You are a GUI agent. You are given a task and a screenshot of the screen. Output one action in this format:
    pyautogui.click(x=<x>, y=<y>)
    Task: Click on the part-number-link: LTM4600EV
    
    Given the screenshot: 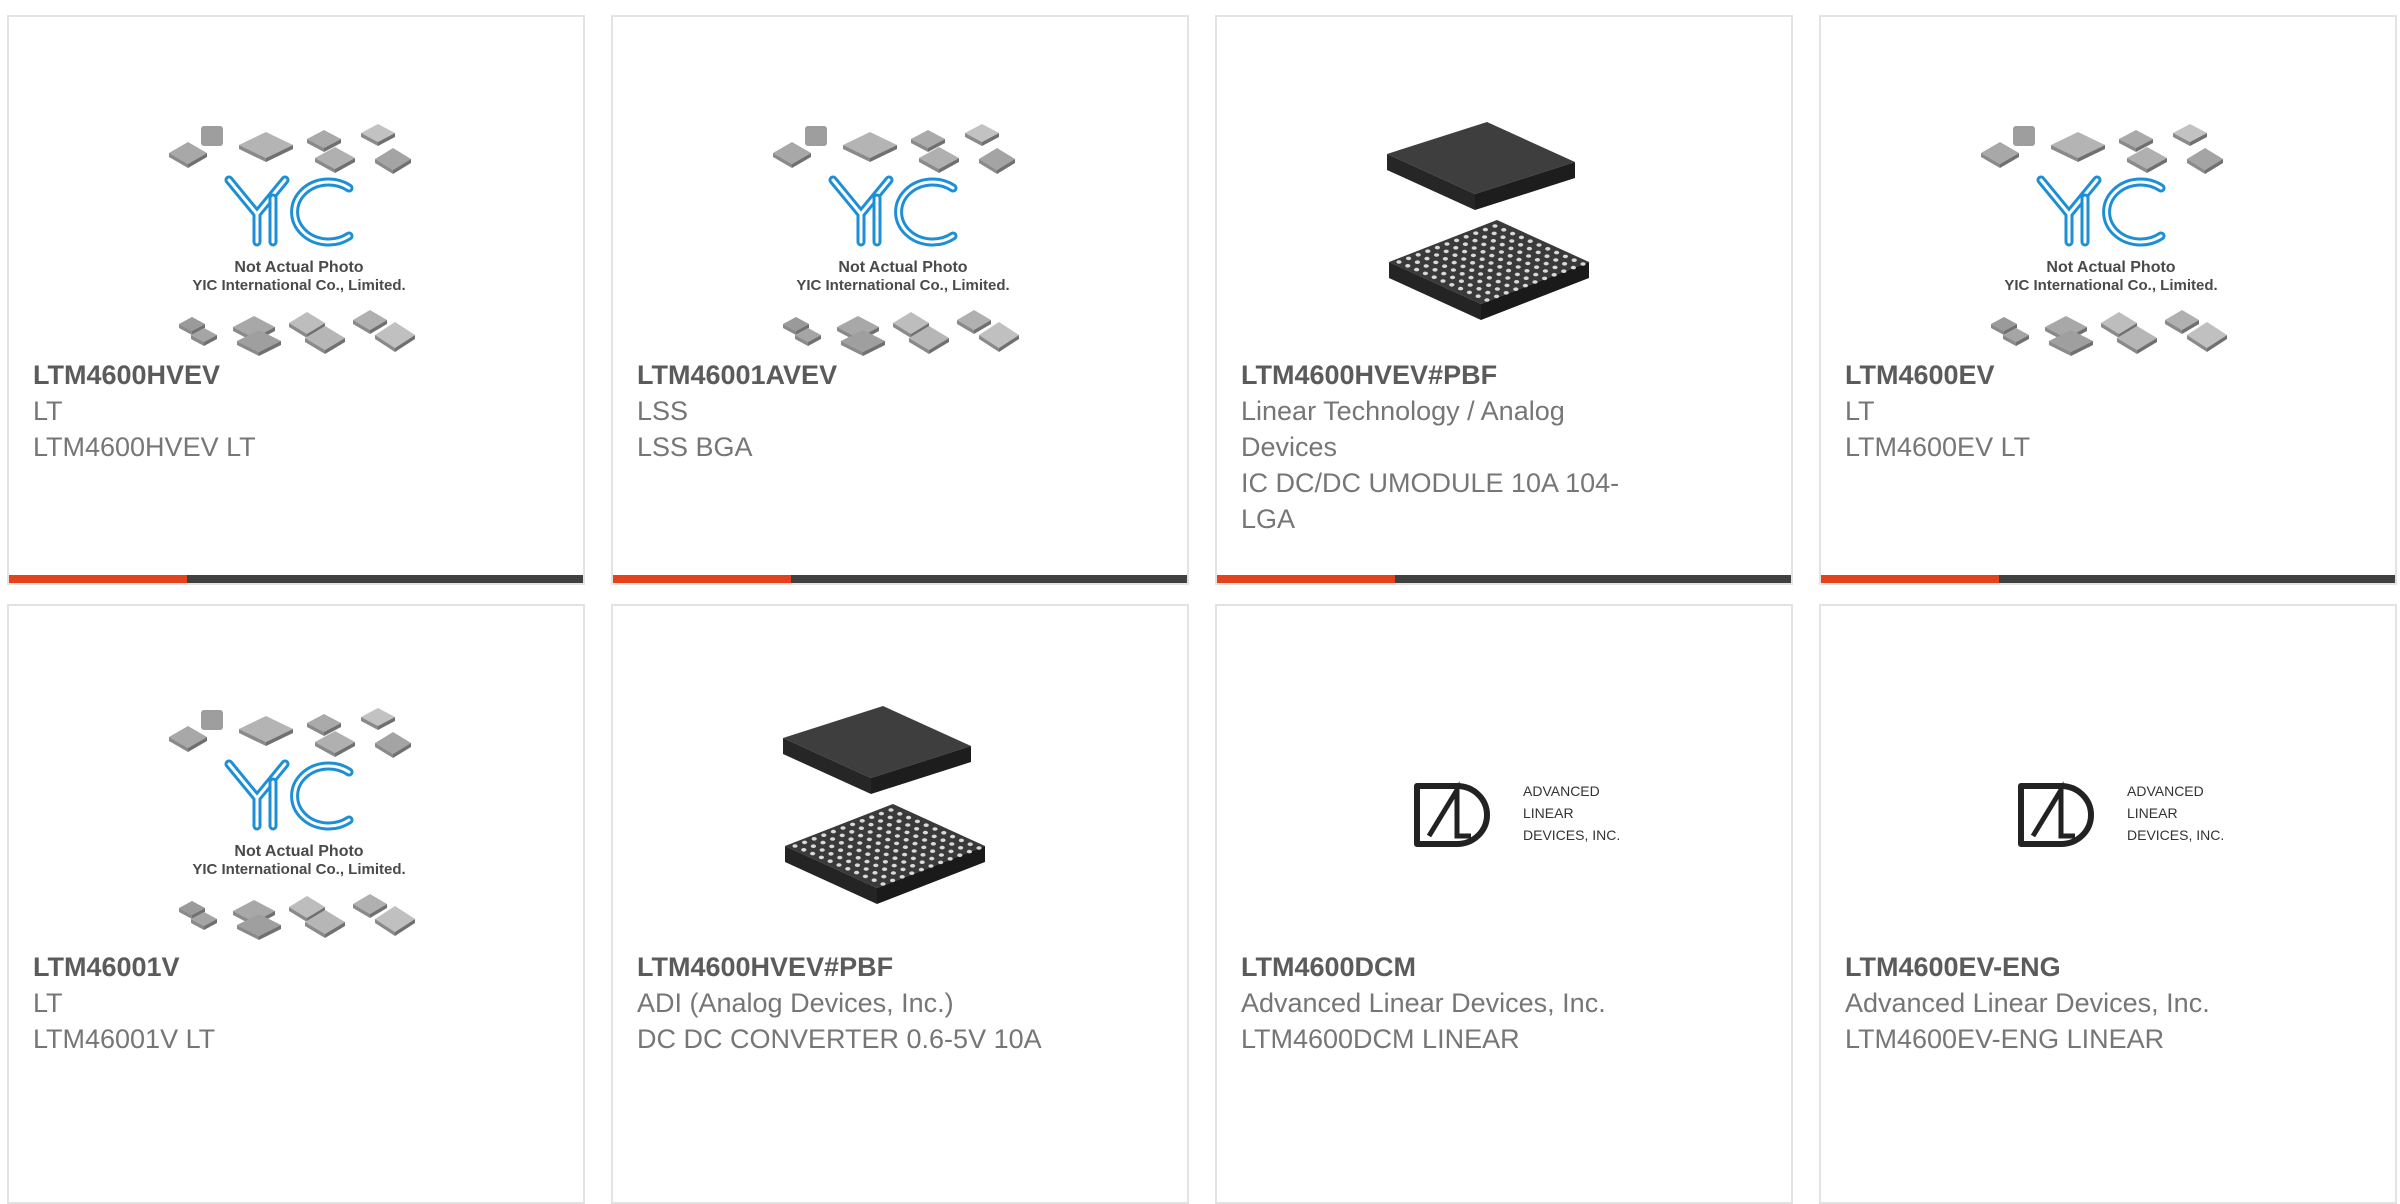 What is the action you would take?
    pyautogui.click(x=2055, y=375)
    